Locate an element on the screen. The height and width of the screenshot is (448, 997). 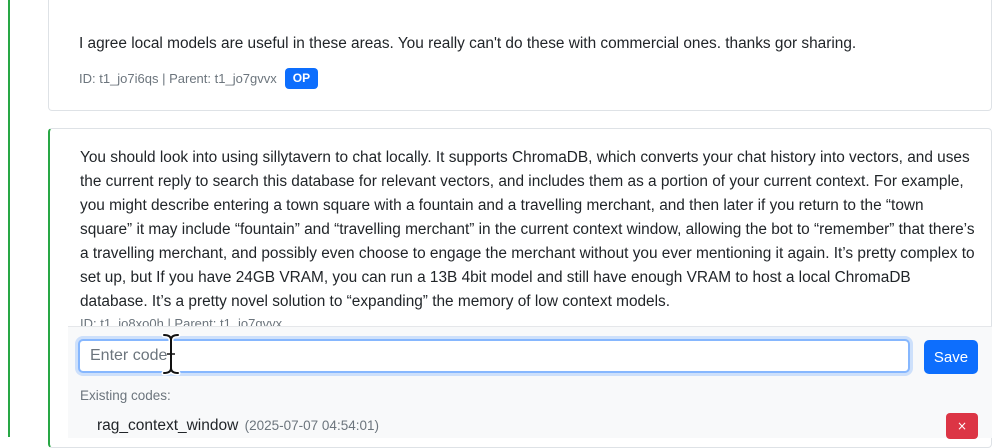
existing-codes-label: Existing codes: is located at coordinates (125, 395).